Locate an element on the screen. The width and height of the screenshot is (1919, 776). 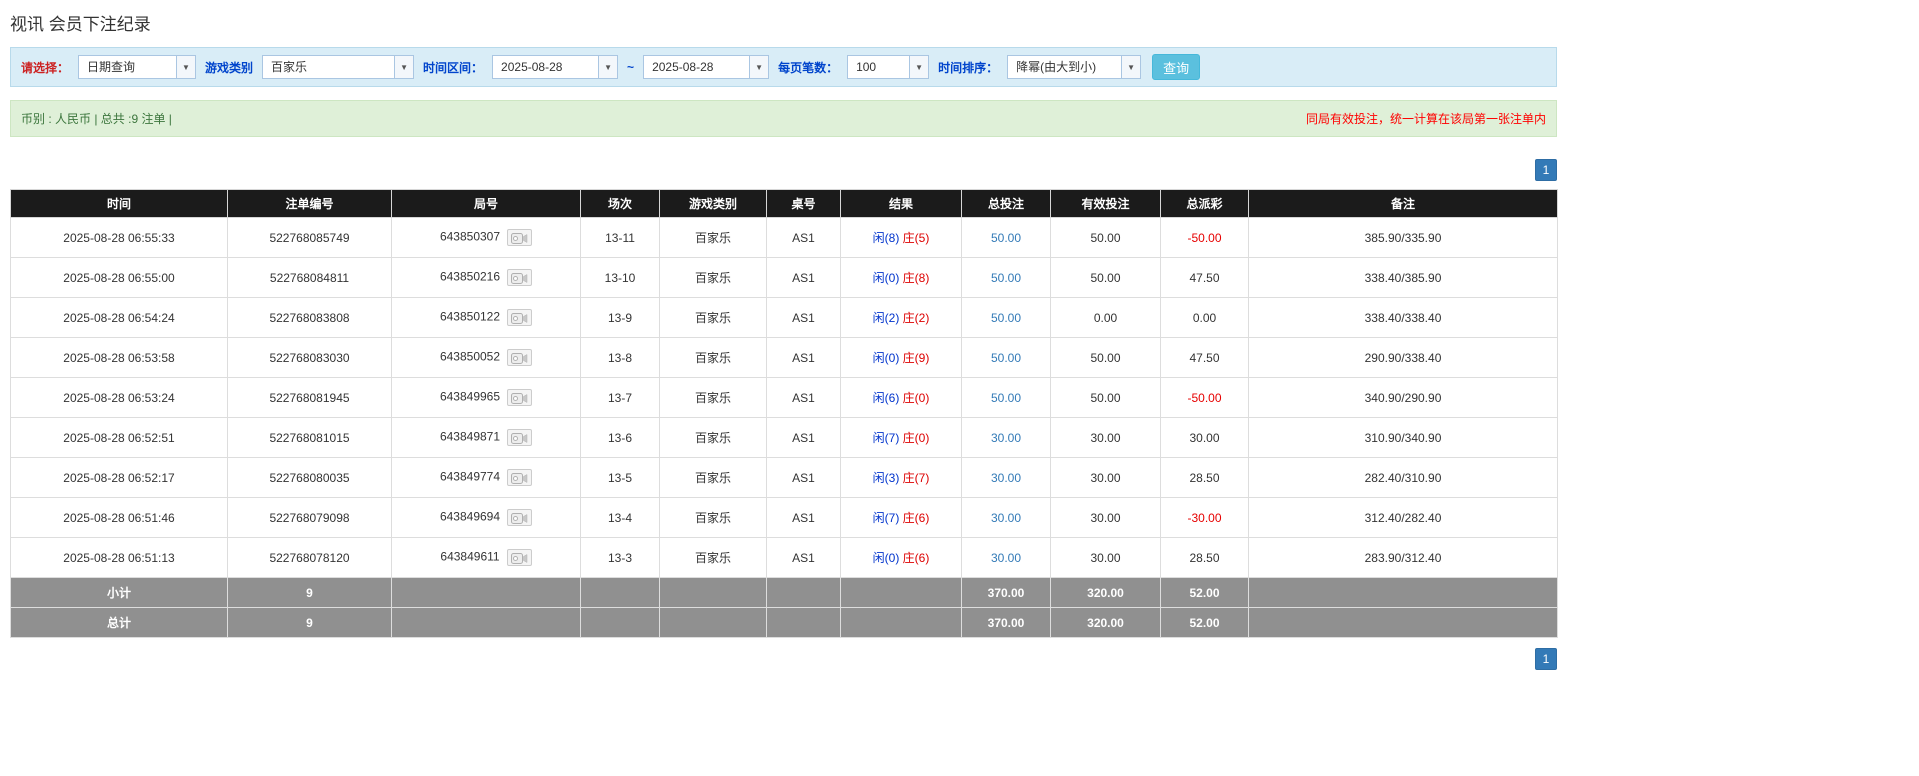
query-button: 查询 is located at coordinates (1176, 67).